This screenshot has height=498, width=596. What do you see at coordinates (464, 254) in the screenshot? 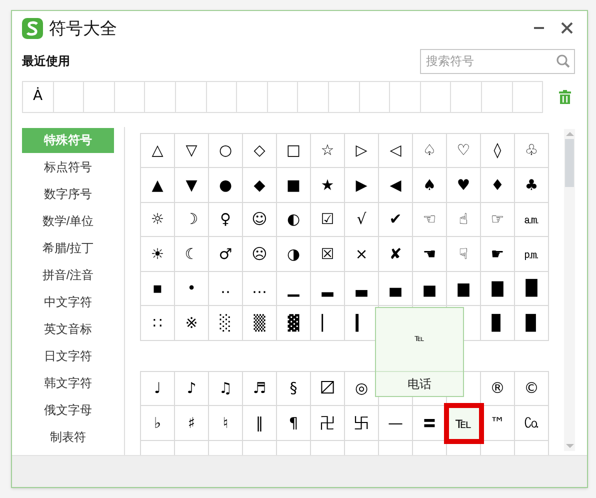
I see `symbol-cell: ☟` at bounding box center [464, 254].